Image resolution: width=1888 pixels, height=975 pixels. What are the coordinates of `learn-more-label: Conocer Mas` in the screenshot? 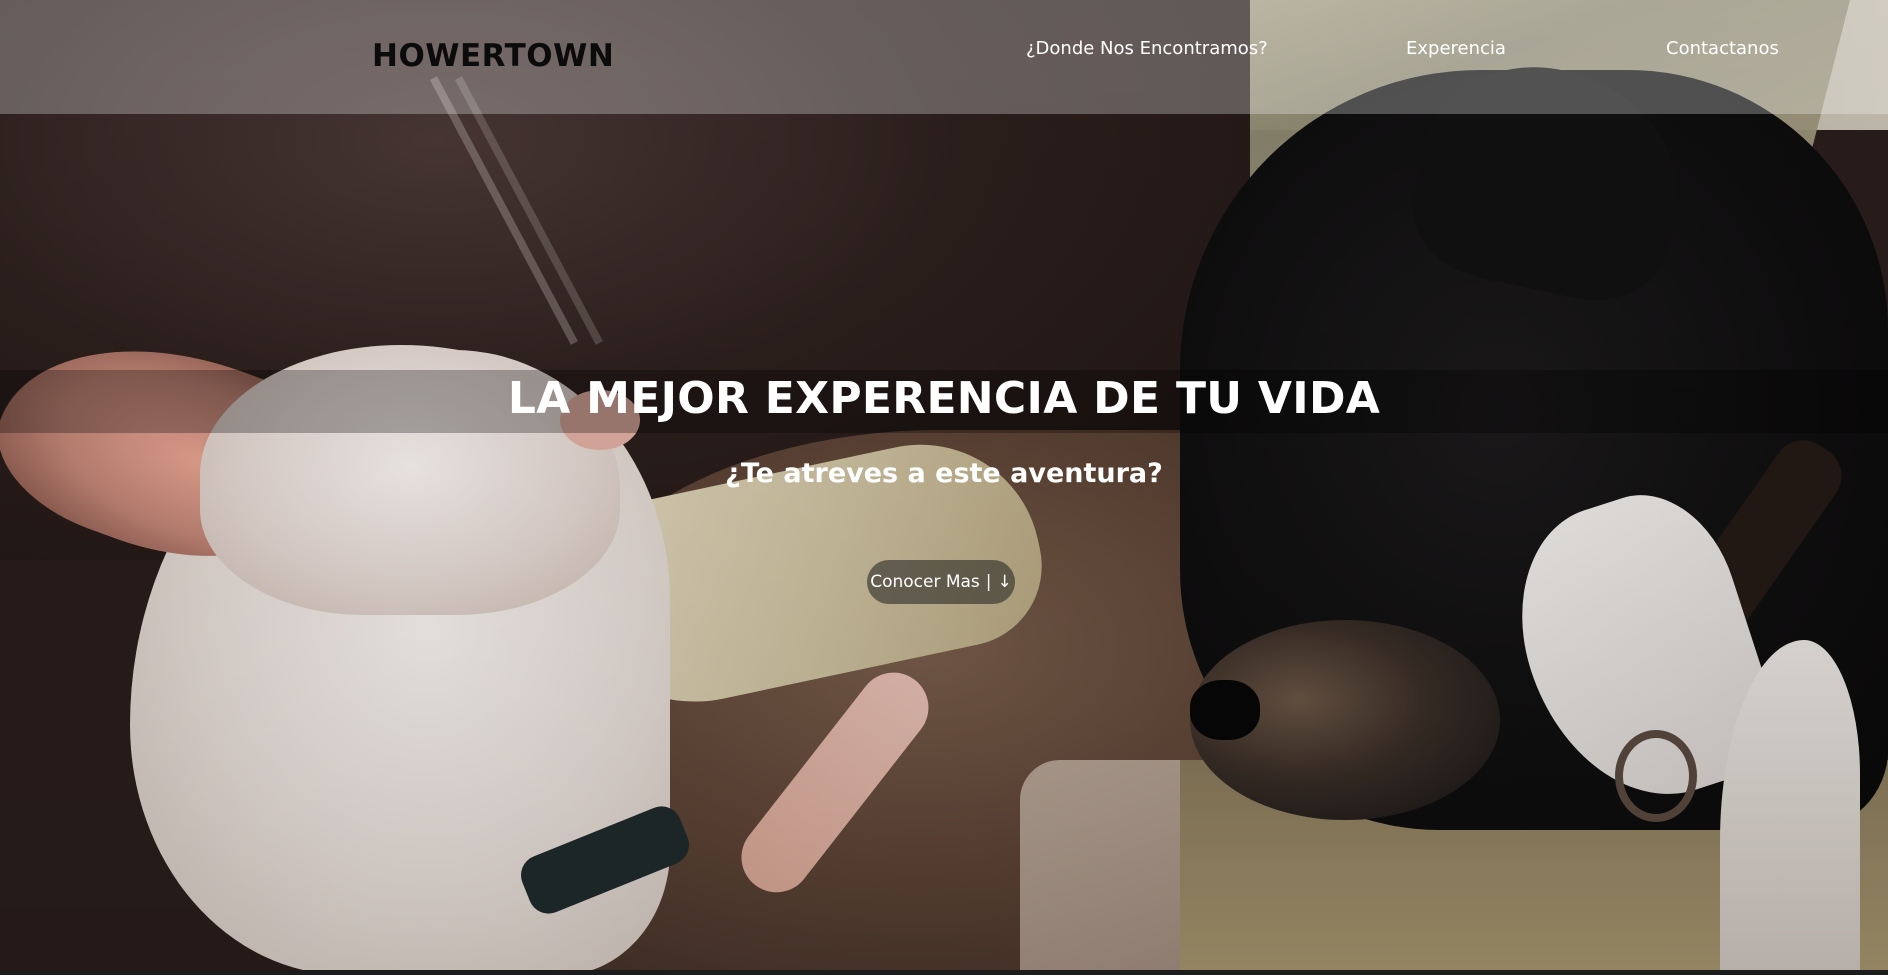 It's located at (925, 582).